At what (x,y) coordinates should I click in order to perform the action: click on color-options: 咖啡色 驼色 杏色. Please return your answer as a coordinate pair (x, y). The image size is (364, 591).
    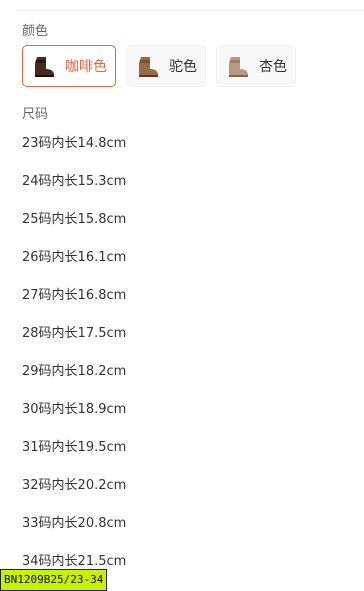
    Looking at the image, I should click on (159, 66).